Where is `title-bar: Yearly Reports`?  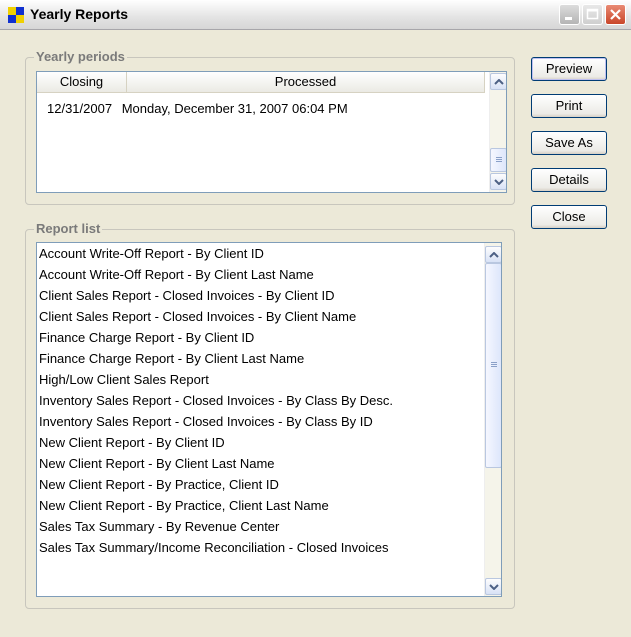
title-bar: Yearly Reports is located at coordinates (315, 15).